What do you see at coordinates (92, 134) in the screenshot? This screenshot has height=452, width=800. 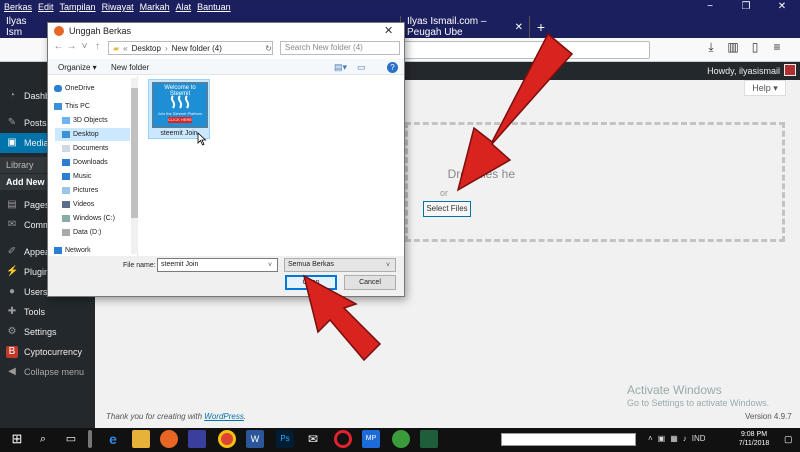 I see `nav-item-desktop: Desktop` at bounding box center [92, 134].